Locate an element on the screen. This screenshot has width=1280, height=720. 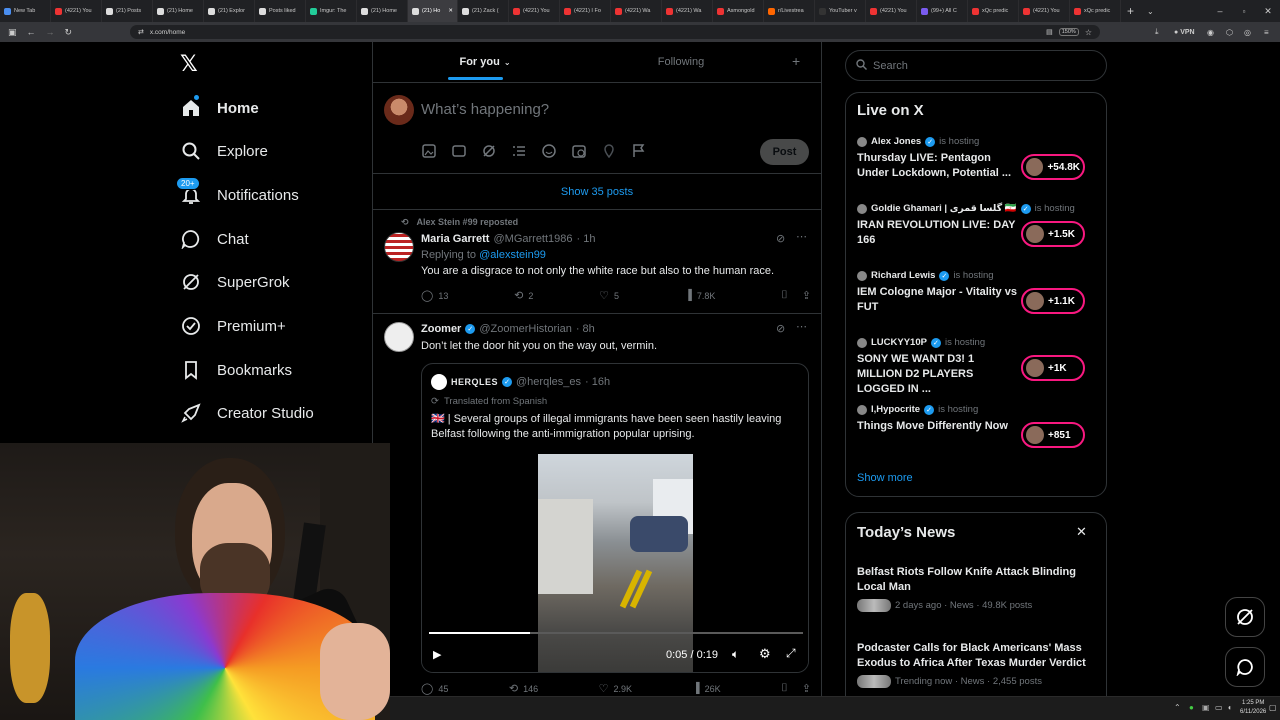
post-time: · 1h is located at coordinates (586, 239).